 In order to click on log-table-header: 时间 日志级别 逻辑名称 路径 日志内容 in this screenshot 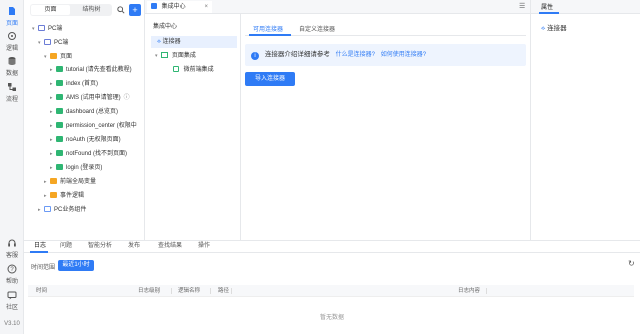, I will do `click(331, 291)`.